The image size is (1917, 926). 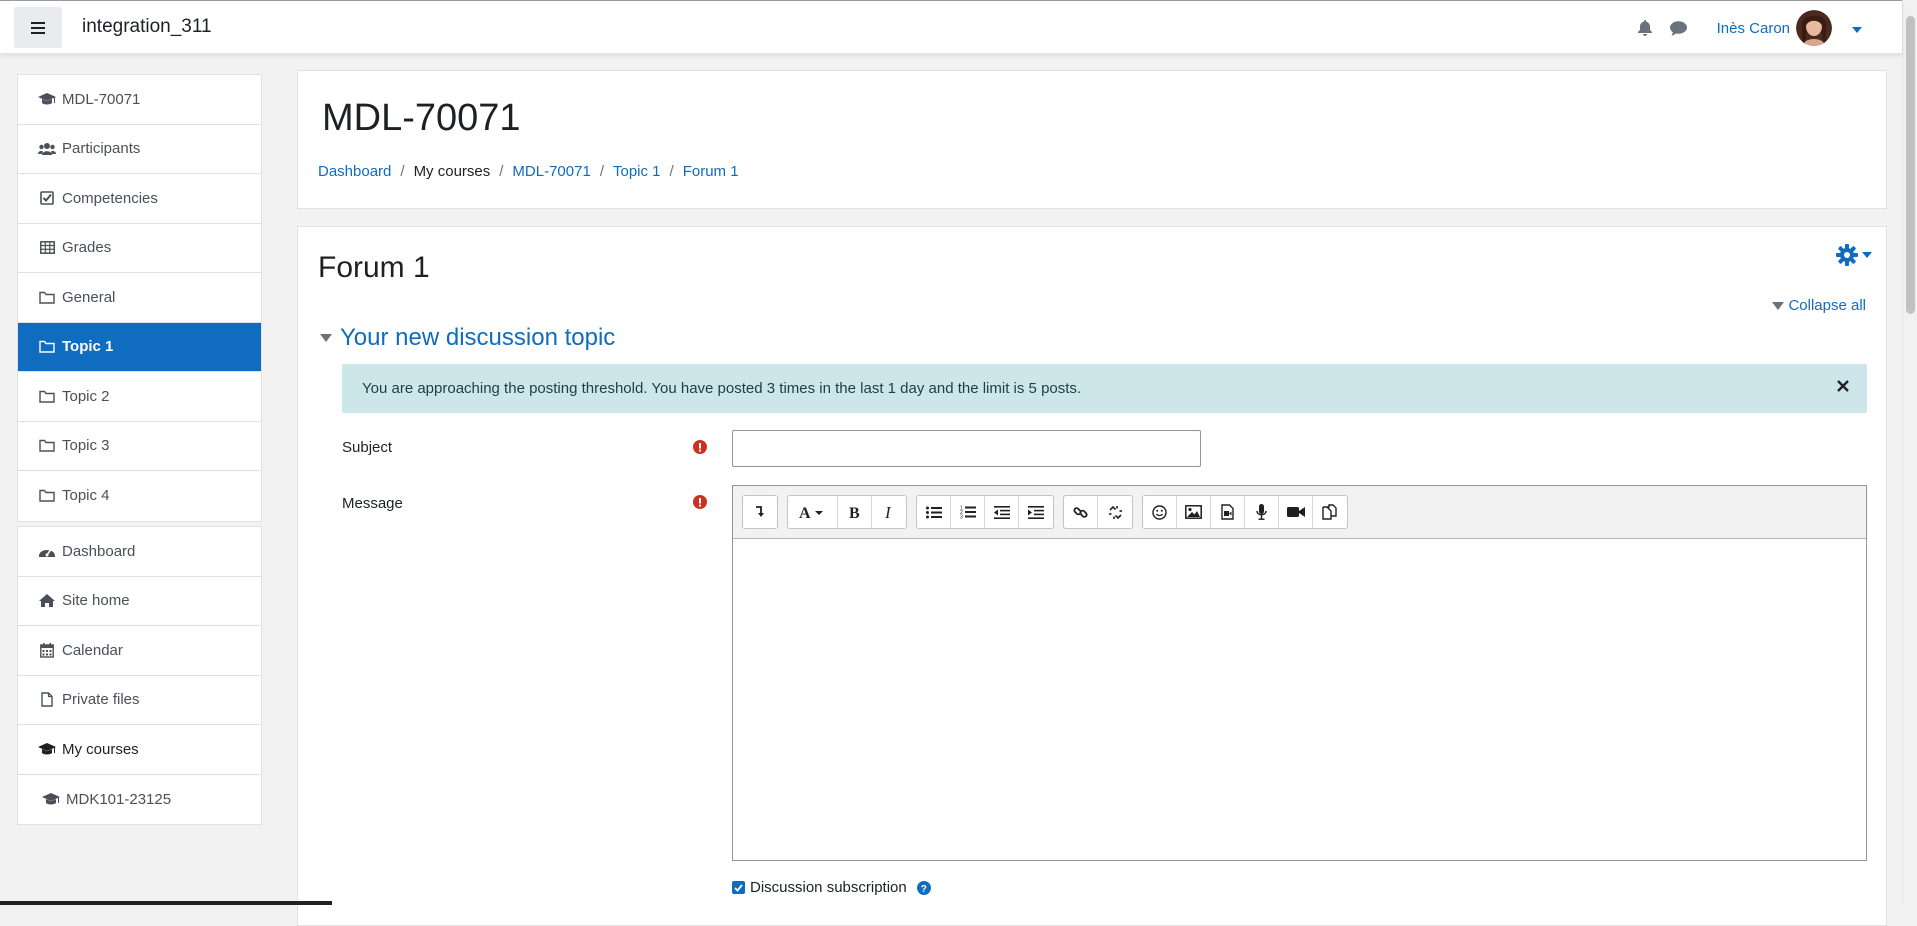 I want to click on calendar-icon, so click(x=47, y=650).